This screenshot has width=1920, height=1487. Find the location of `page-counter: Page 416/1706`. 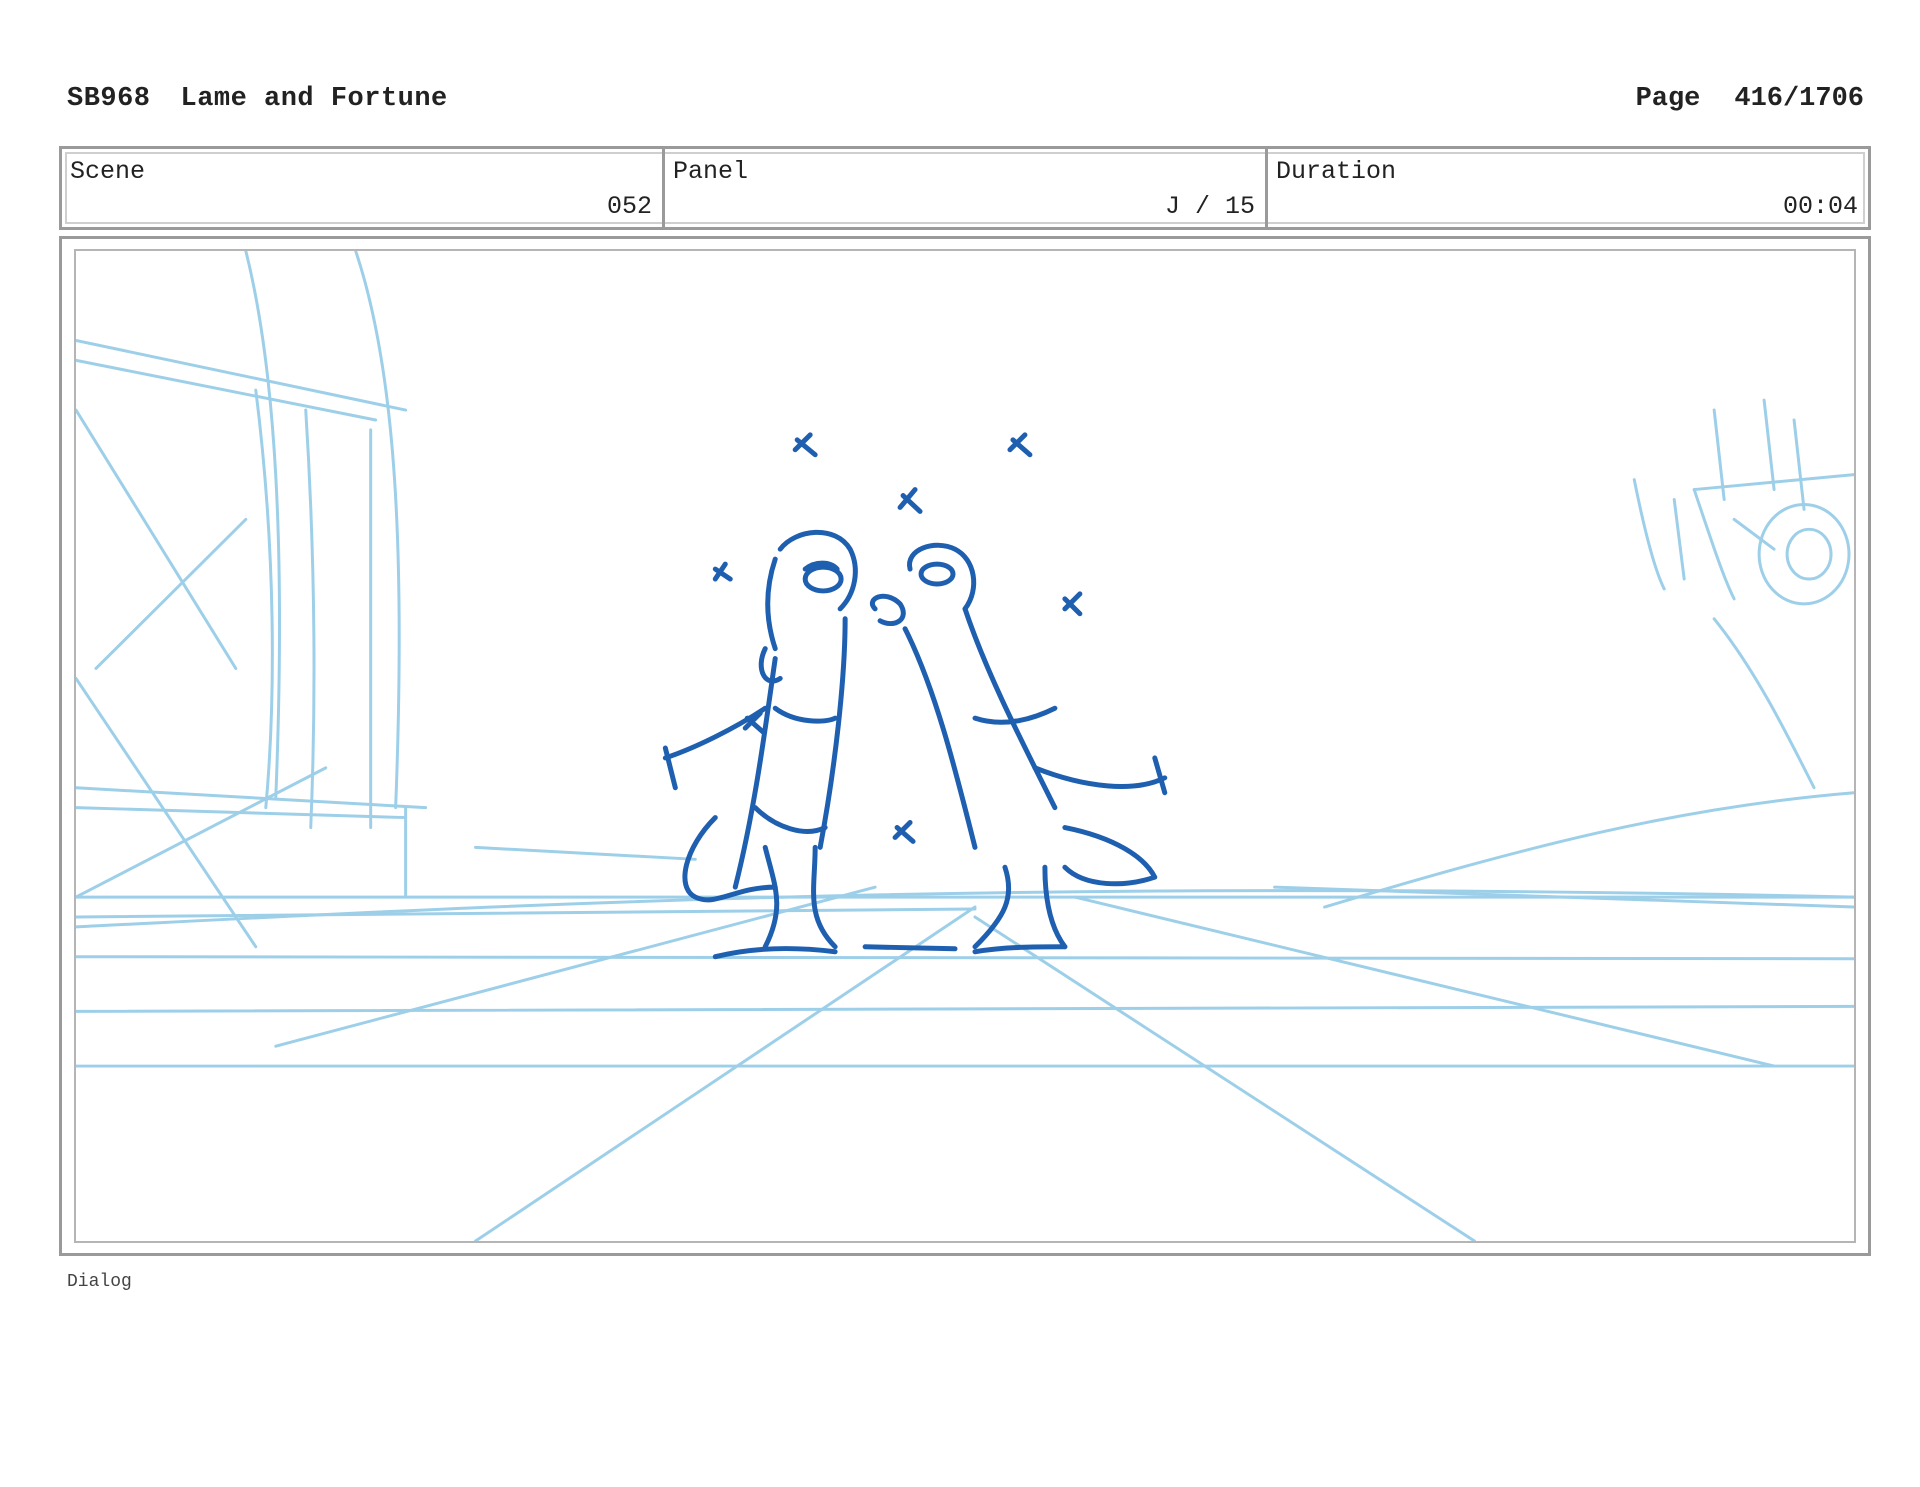

page-counter: Page 416/1706 is located at coordinates (1750, 99).